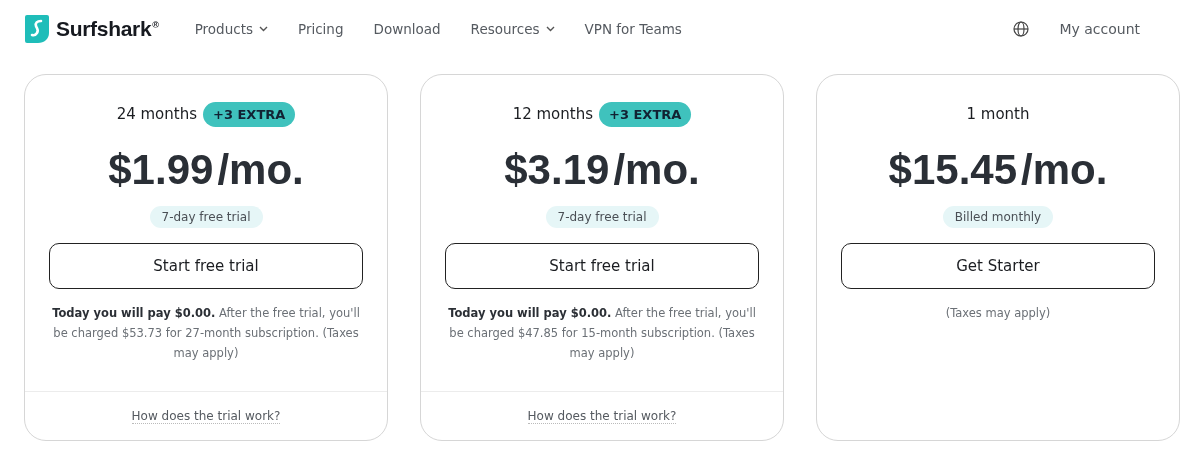 This screenshot has height=452, width=1200. What do you see at coordinates (206, 333) in the screenshot?
I see `plan-note: Today you will pay $0.00. After the free trial, you'll be charged $53.73 for 27-month subscription. (Taxes may apply)` at bounding box center [206, 333].